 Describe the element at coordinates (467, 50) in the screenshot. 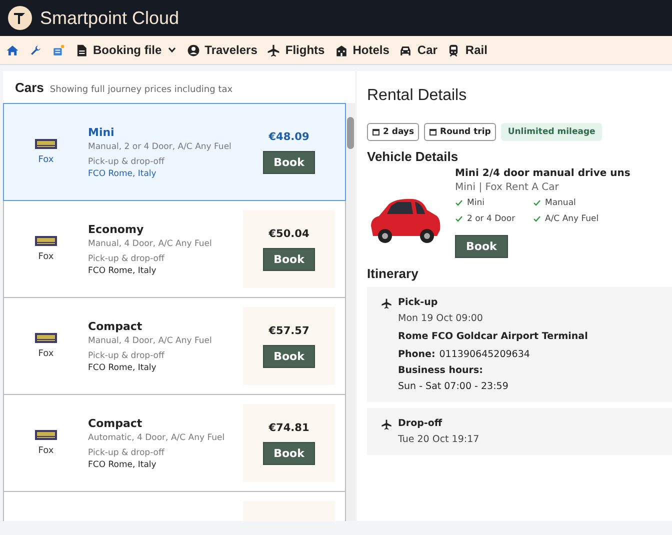

I see `nav-tab: Rail` at that location.